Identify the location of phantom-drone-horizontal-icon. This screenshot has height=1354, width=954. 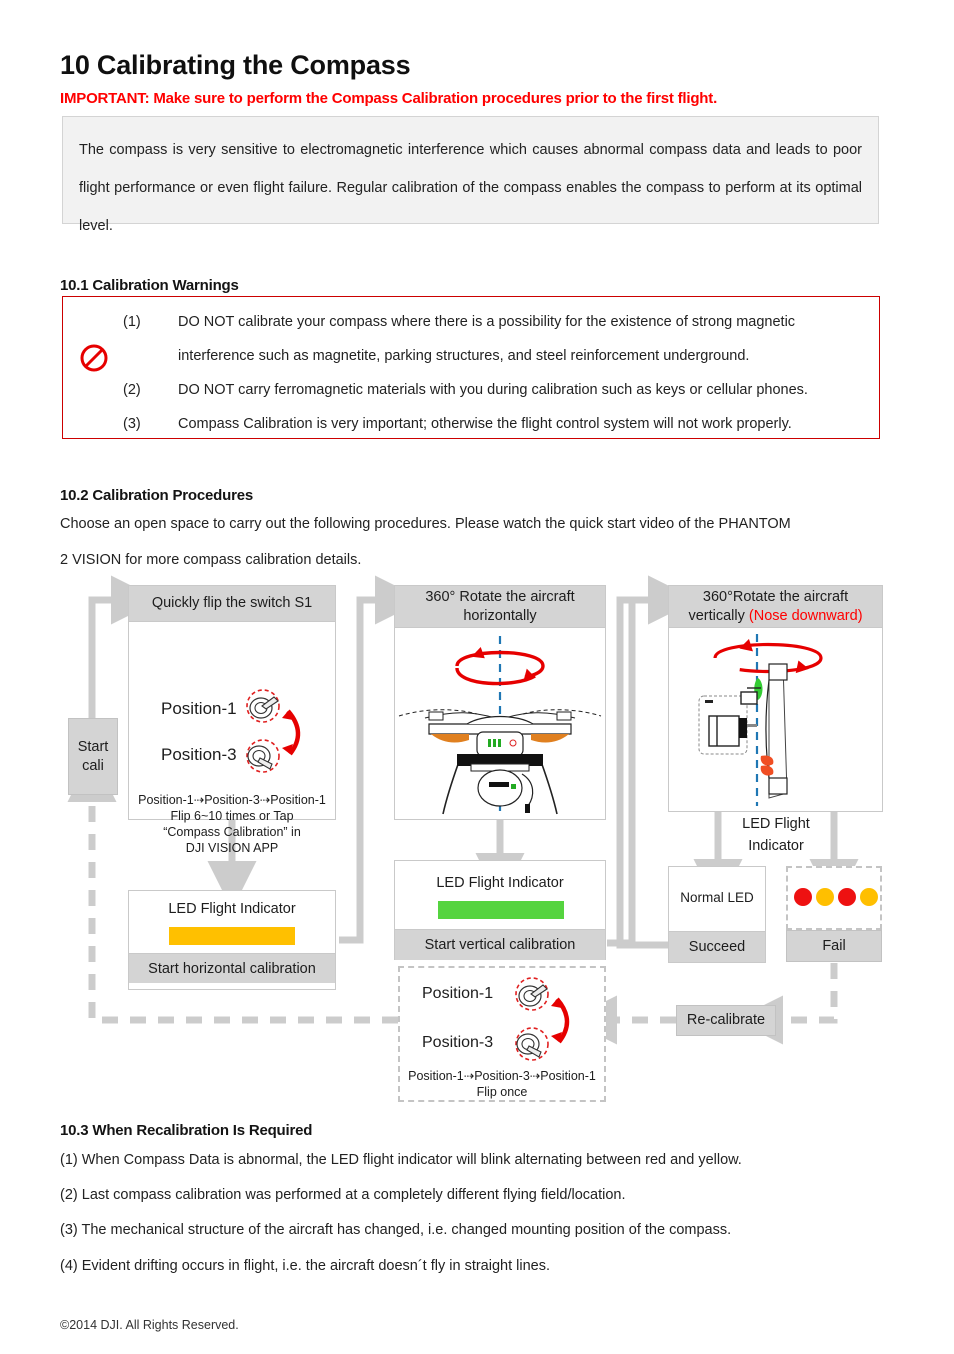
(500, 725).